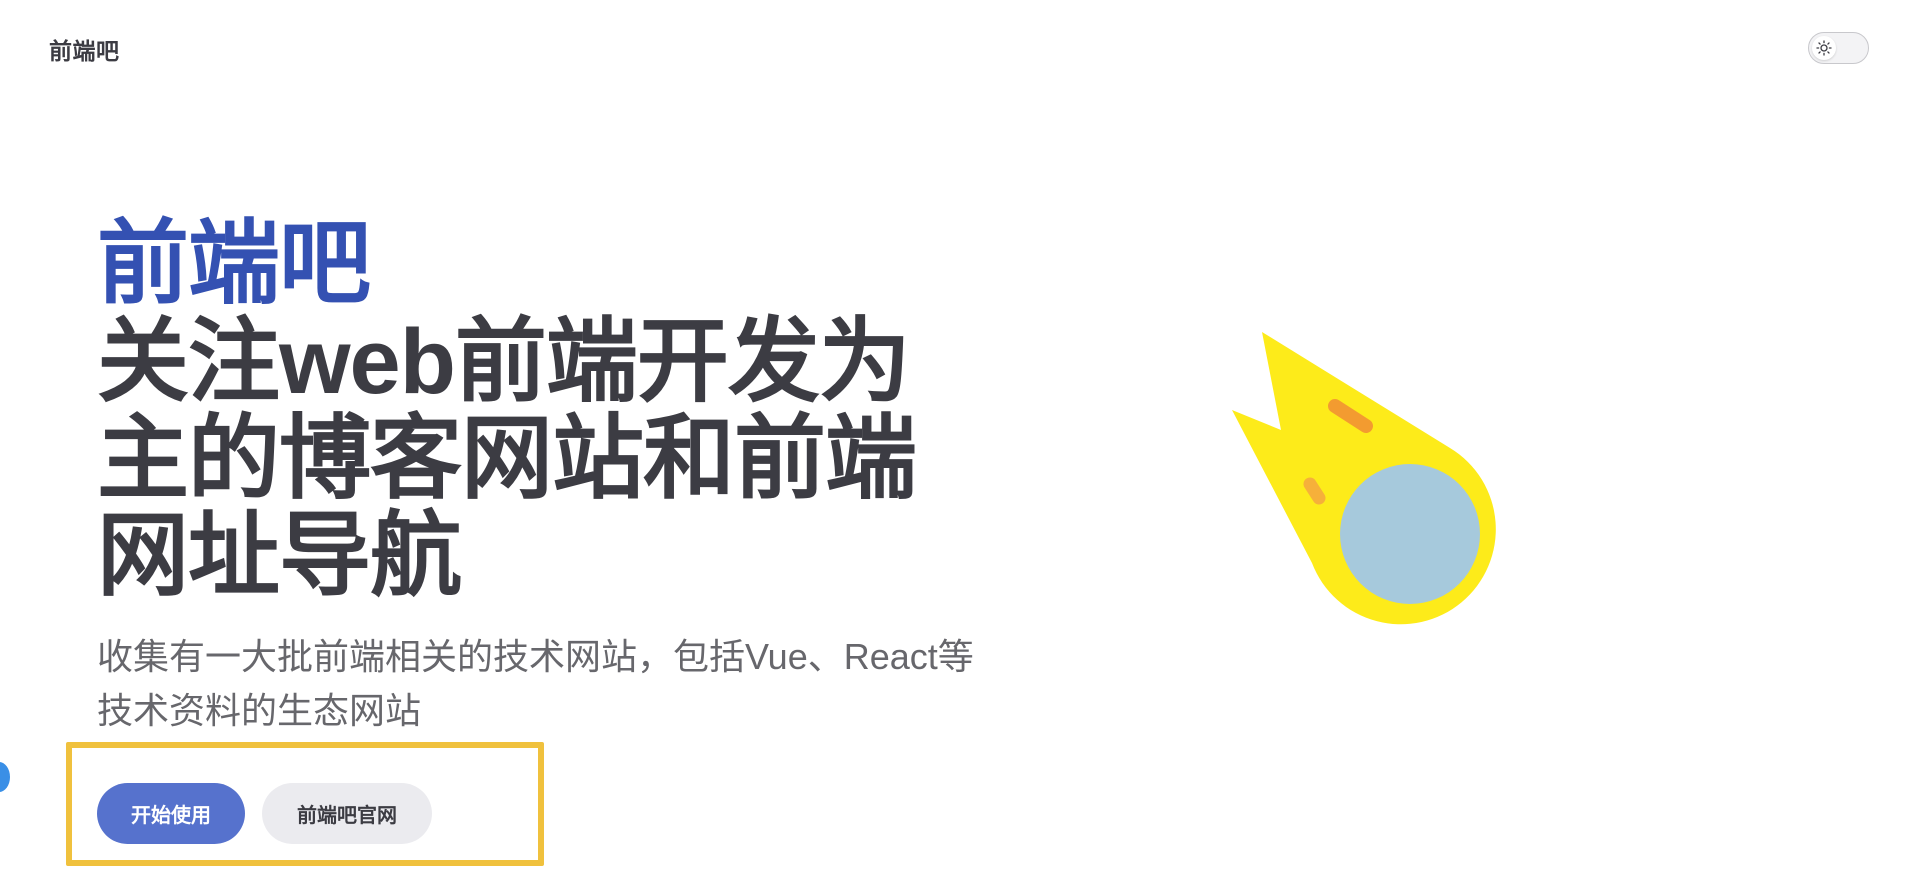 The height and width of the screenshot is (871, 1905). I want to click on hero-actions: 开始使用 前端吧官网, so click(305, 804).